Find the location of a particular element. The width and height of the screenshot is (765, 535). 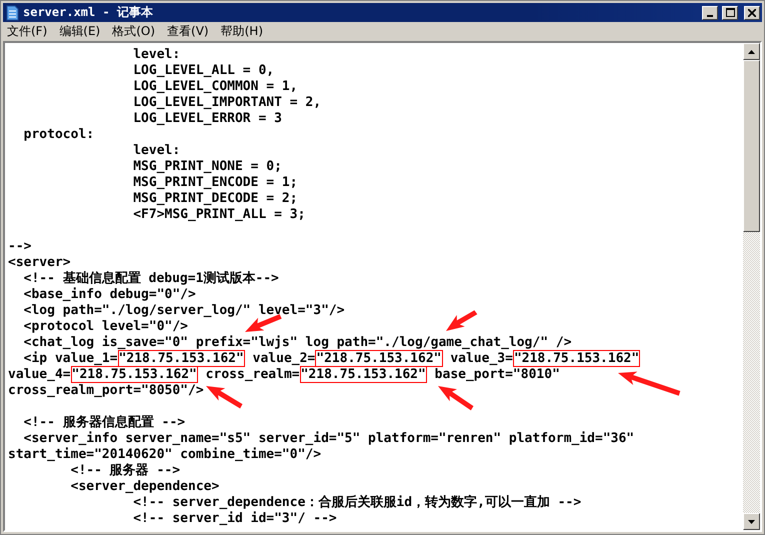

code-line: <base_info debug="0"/> is located at coordinates (109, 295).